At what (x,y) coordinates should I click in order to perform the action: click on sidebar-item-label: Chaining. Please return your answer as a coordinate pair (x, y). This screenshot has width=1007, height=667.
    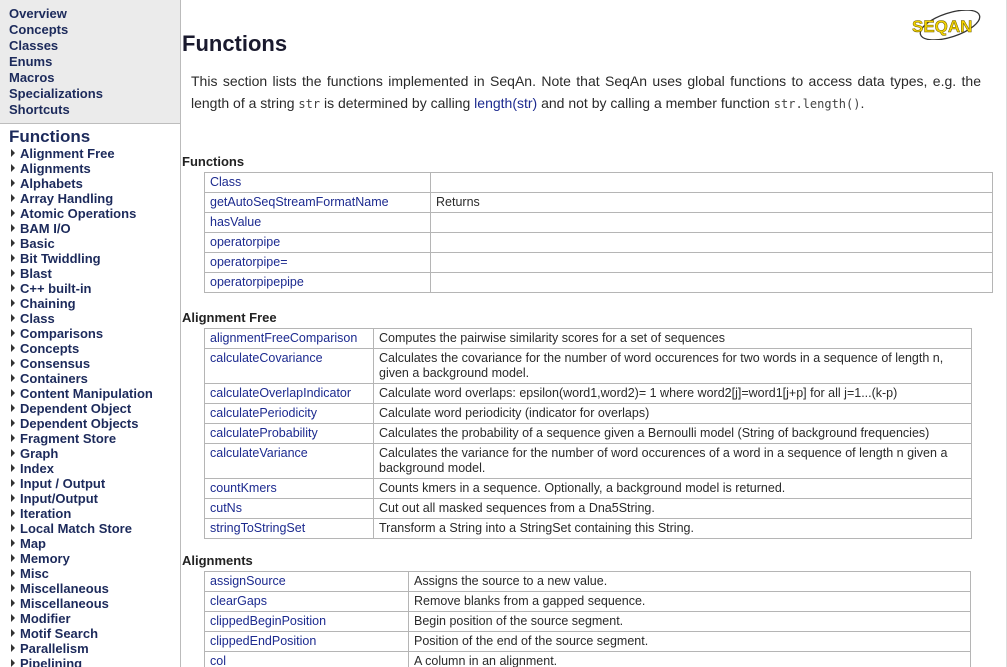
    Looking at the image, I should click on (48, 303).